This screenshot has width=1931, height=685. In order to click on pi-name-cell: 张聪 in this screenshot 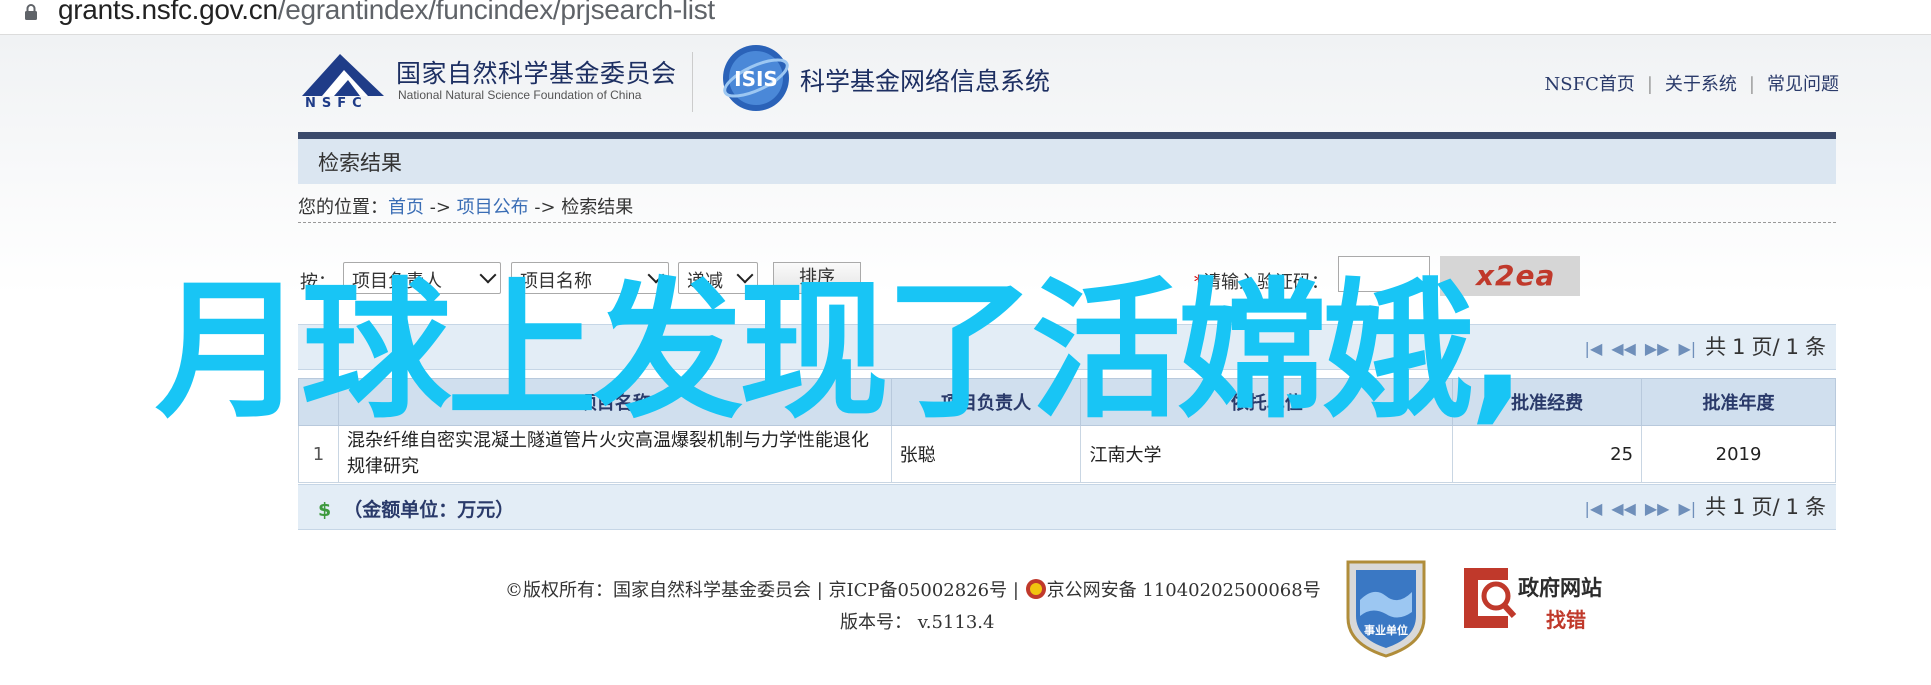, I will do `click(986, 454)`.